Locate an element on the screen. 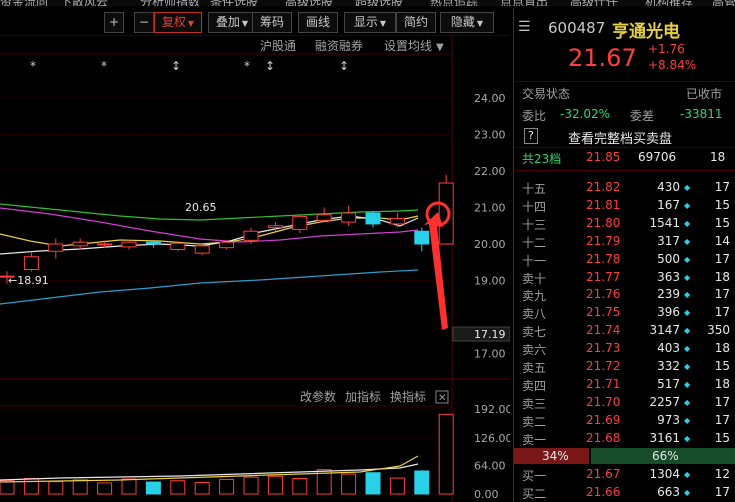 The width and height of the screenshot is (735, 502). top-menu-item: 热点追踪 is located at coordinates (454, 3).